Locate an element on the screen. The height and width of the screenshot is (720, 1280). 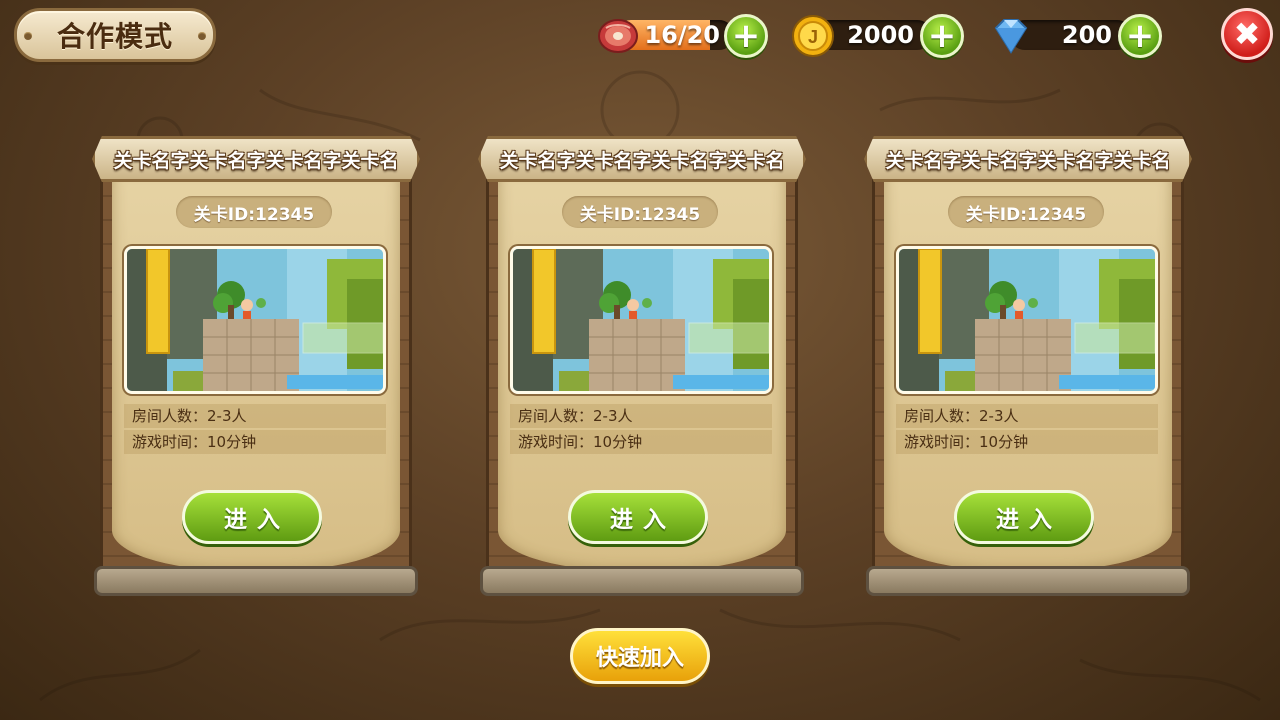
coin-value: 2000 is located at coordinates (880, 35).